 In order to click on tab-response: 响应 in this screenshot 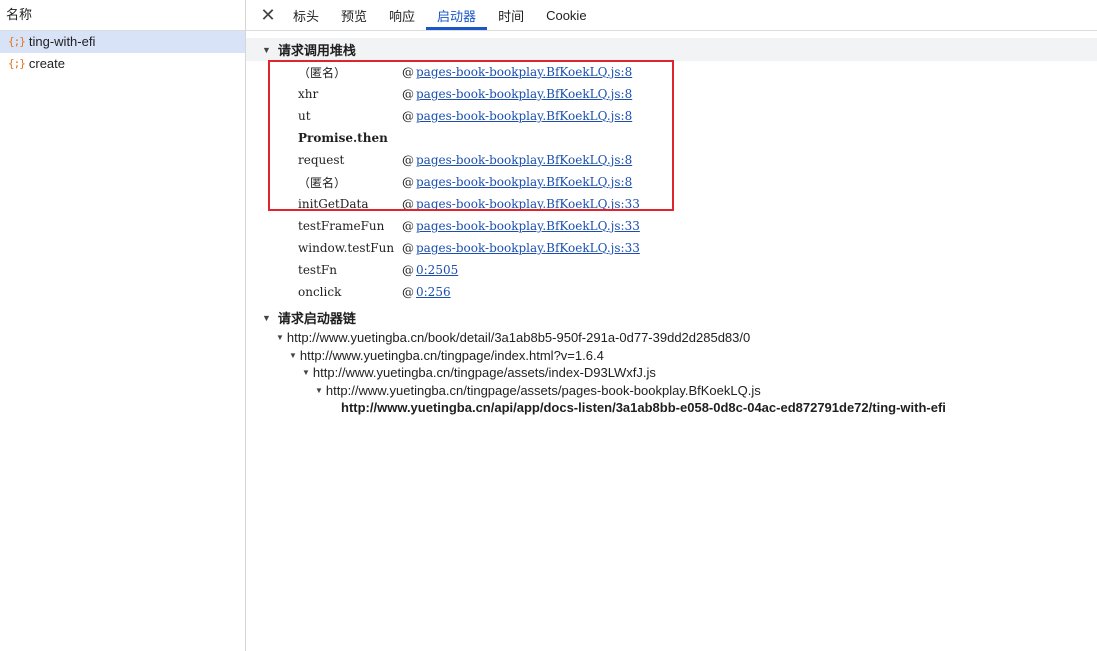, I will do `click(402, 15)`.